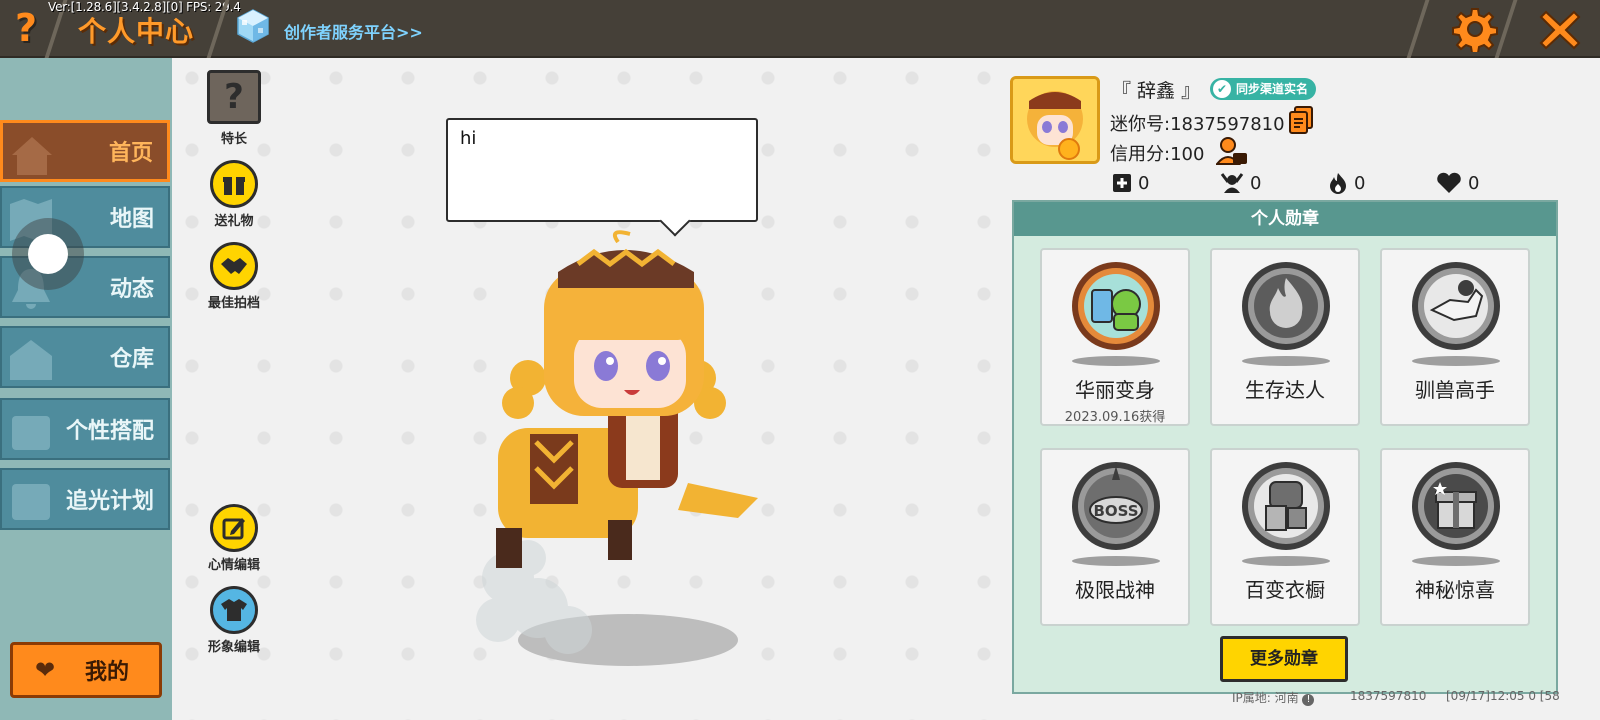 Image resolution: width=1600 pixels, height=720 pixels. Describe the element at coordinates (234, 528) in the screenshot. I see `edit-pencil-icon` at that location.